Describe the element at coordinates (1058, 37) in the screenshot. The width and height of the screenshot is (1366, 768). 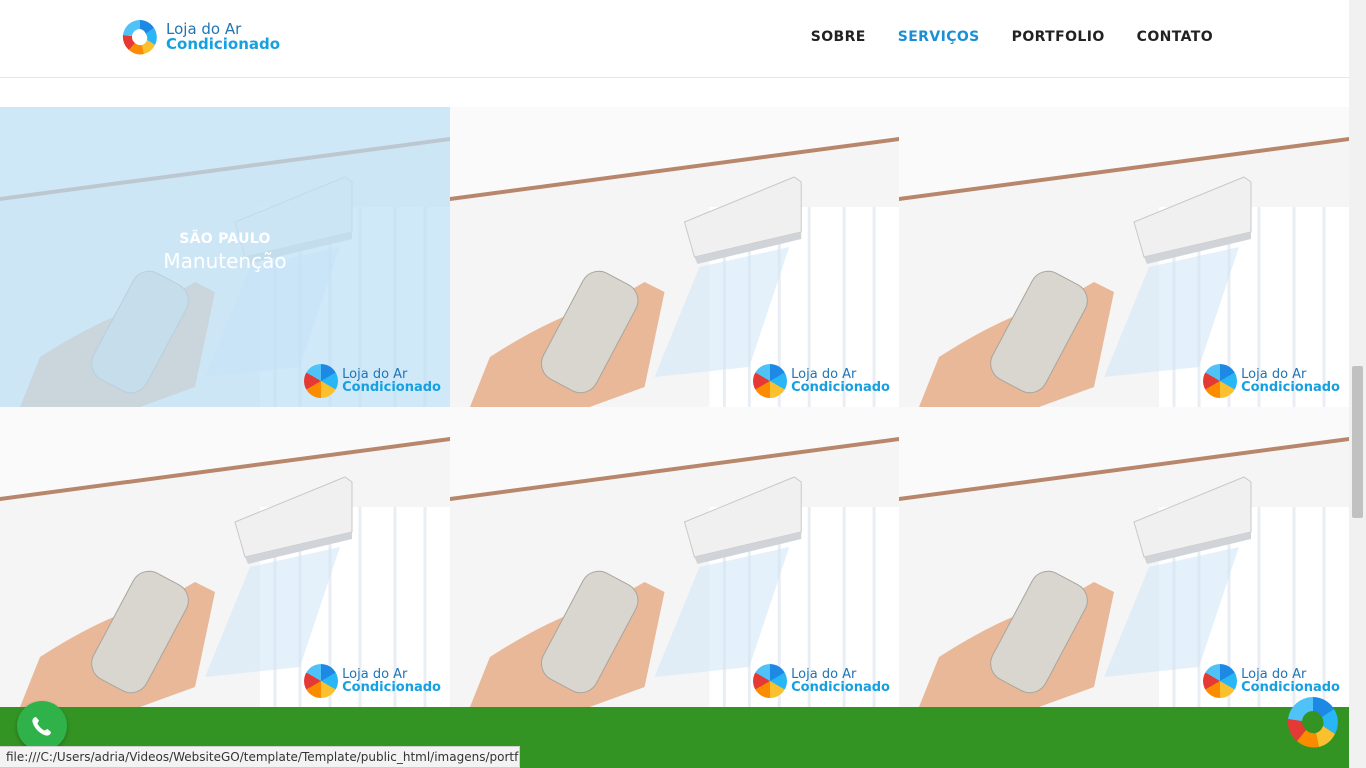
I see `nav-portfolio: PORTFOLIO` at that location.